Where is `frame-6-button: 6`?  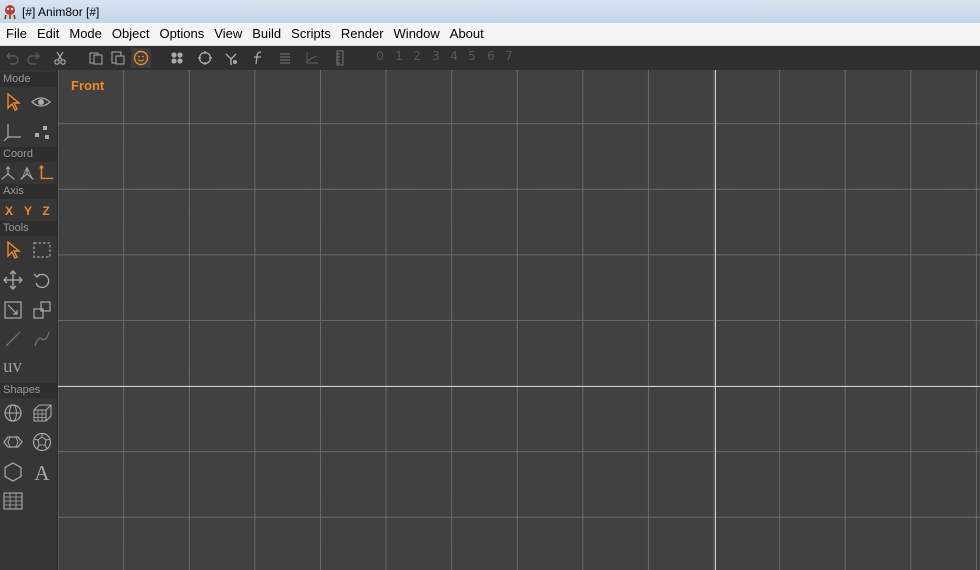
frame-6-button: 6 is located at coordinates (491, 56).